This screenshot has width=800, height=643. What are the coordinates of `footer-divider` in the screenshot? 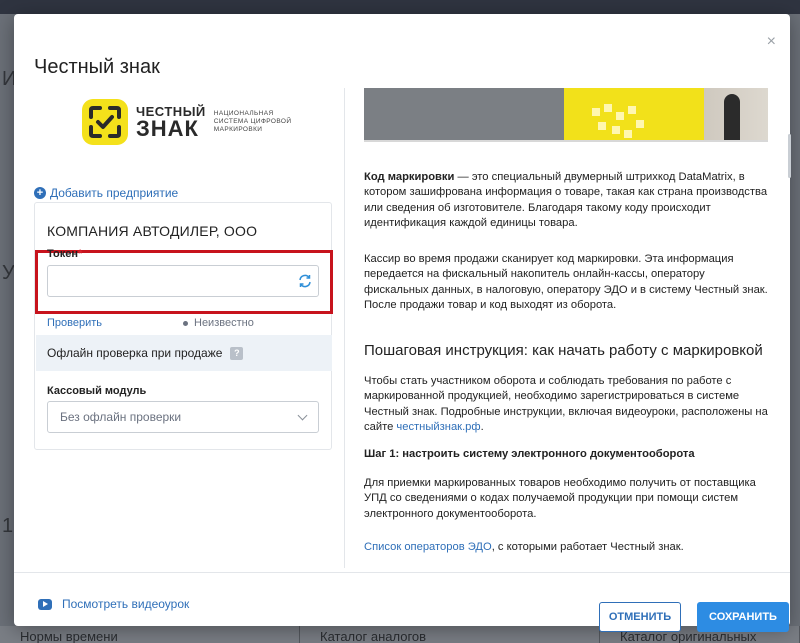 It's located at (402, 572).